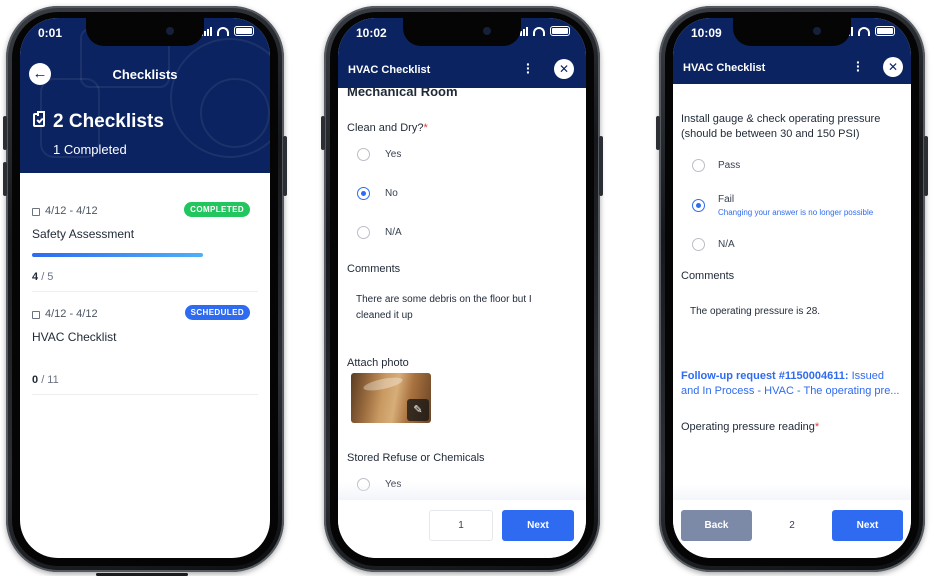 This screenshot has width=934, height=576. What do you see at coordinates (217, 209) in the screenshot?
I see `status-badge: COMPLETED` at bounding box center [217, 209].